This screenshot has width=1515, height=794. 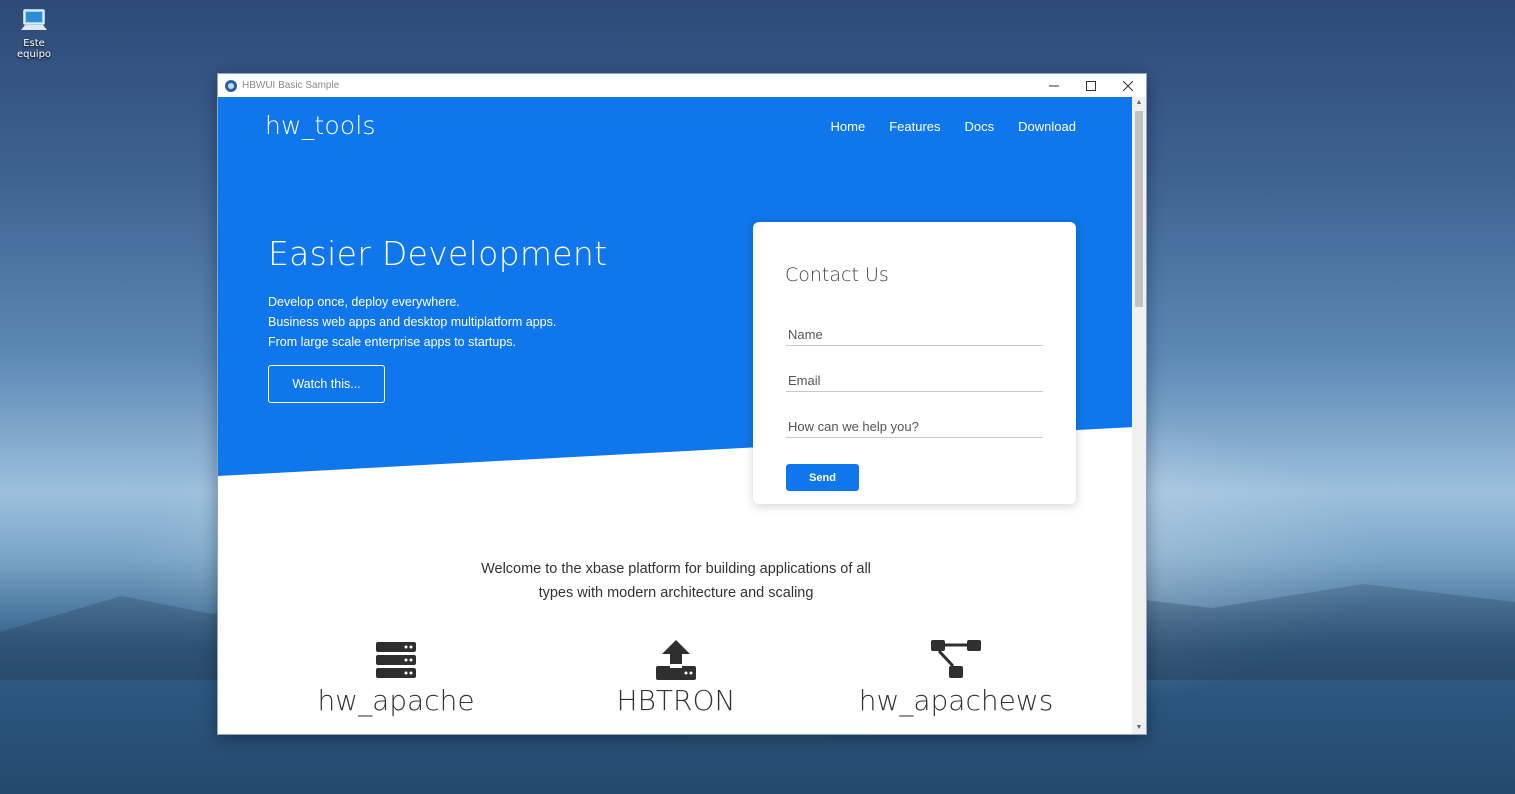 What do you see at coordinates (291, 85) in the screenshot?
I see `window-title: HBWUI Basic Sample` at bounding box center [291, 85].